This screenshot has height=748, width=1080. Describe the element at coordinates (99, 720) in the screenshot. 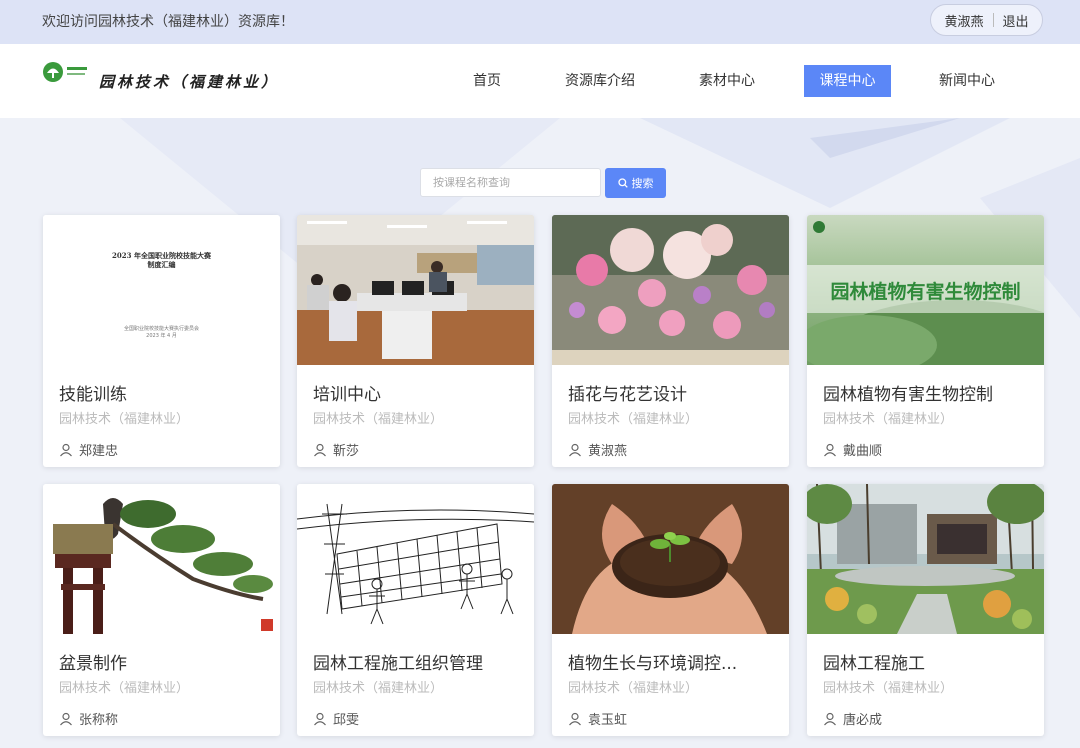

I see `teacher-name: 张称称` at that location.